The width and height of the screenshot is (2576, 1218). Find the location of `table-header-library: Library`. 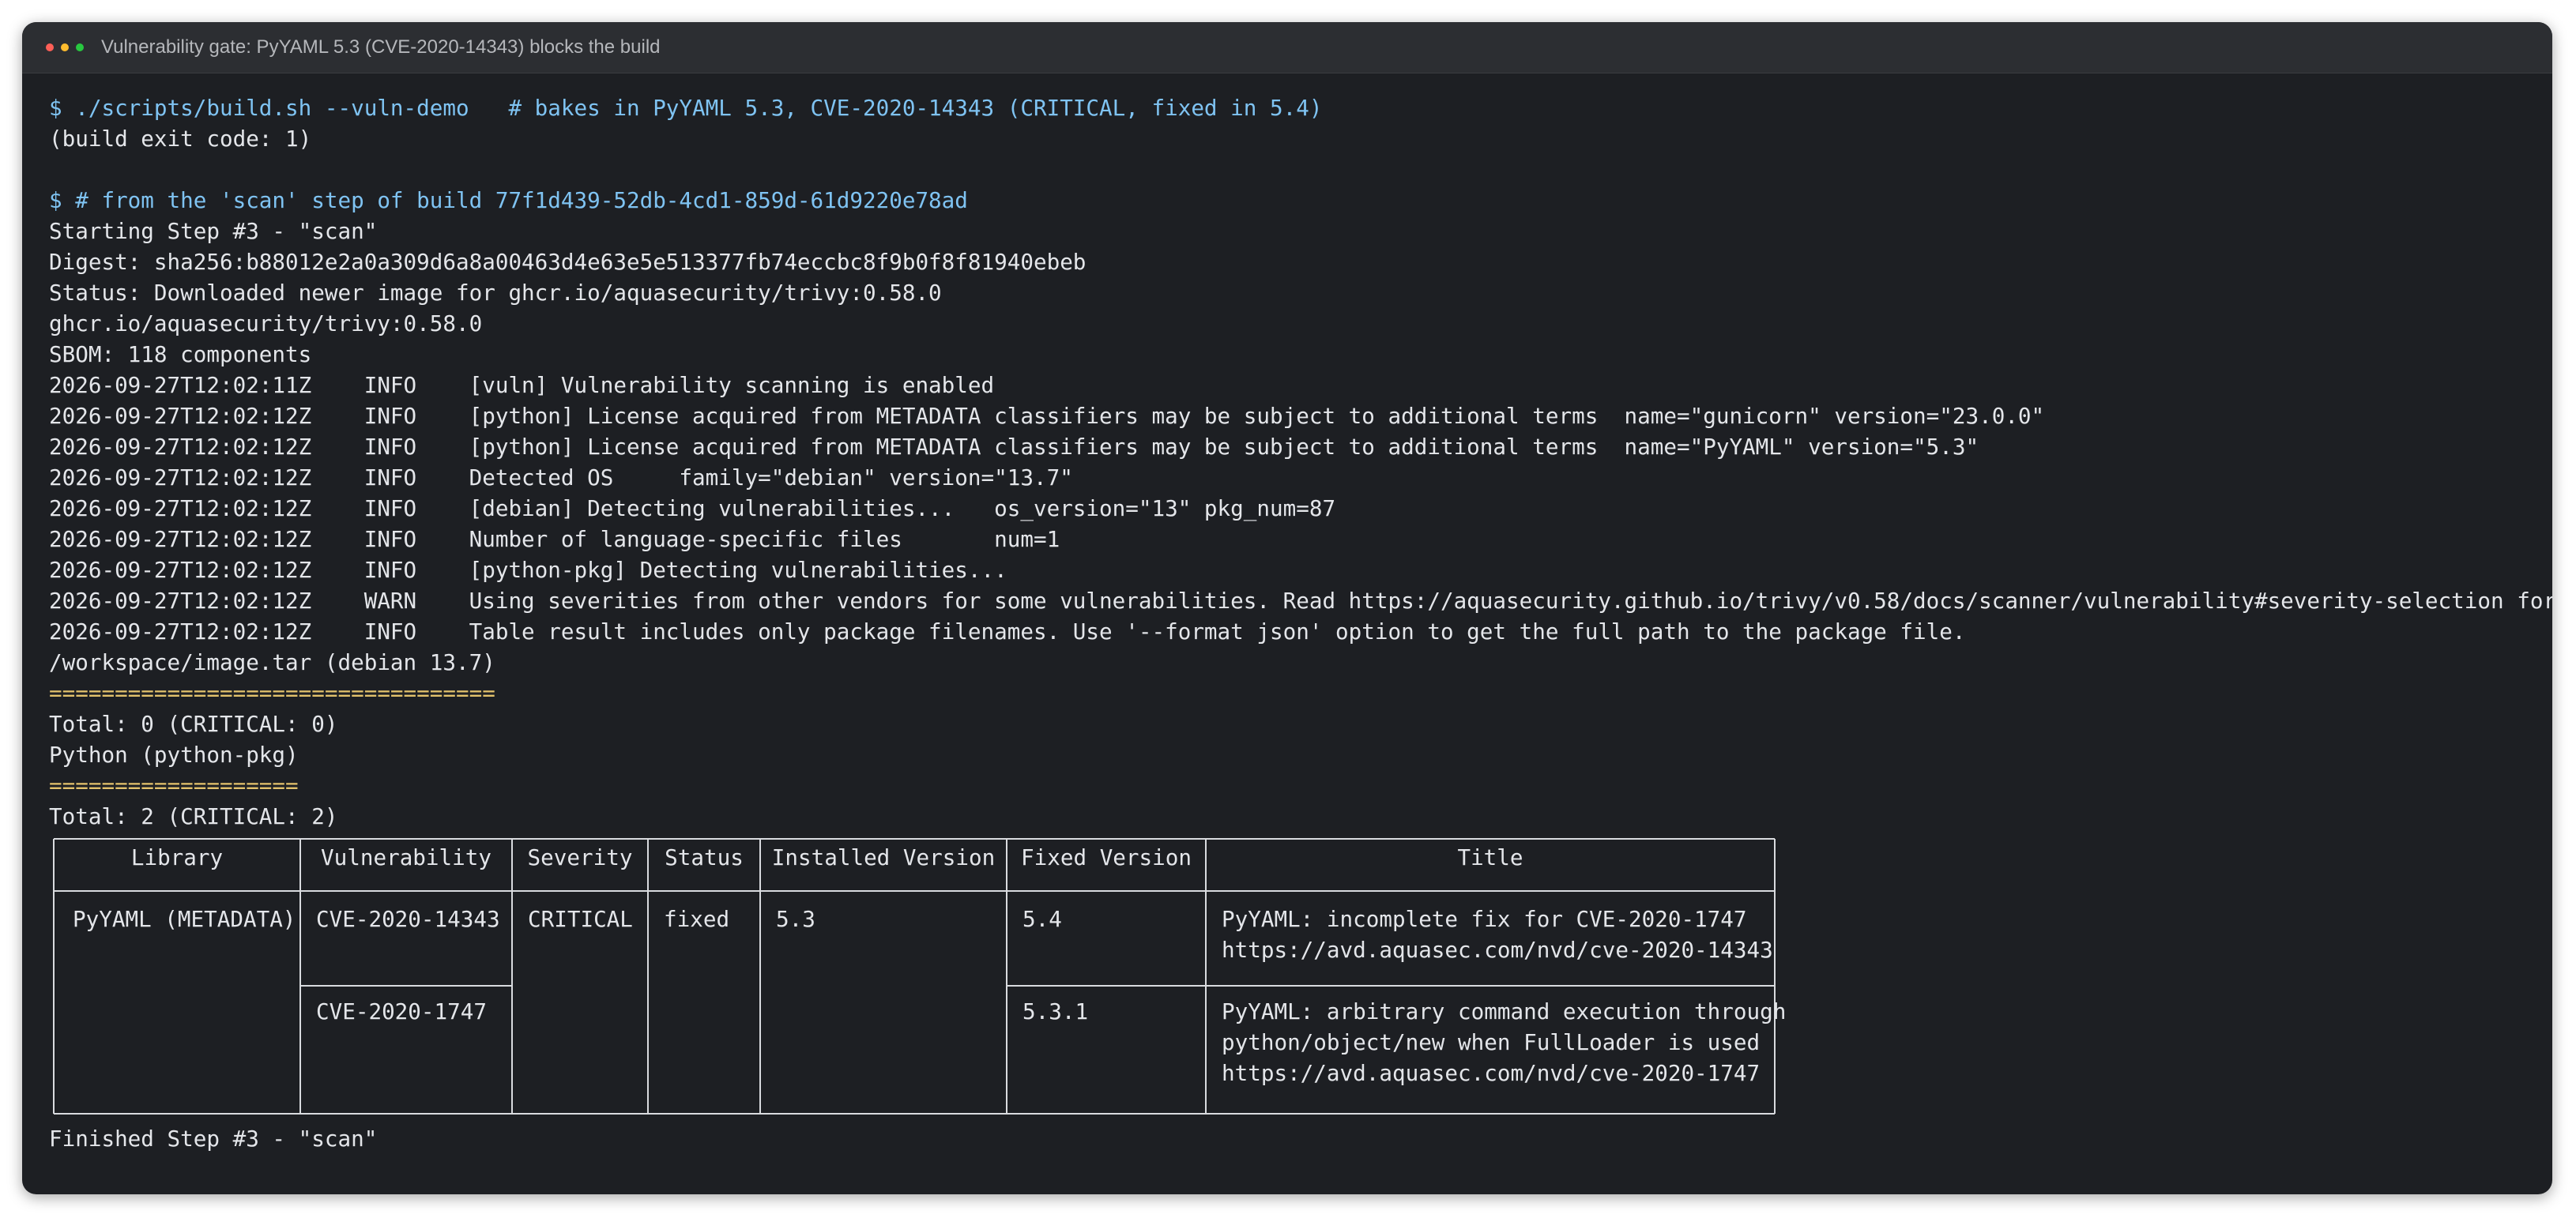

table-header-library: Library is located at coordinates (177, 857).